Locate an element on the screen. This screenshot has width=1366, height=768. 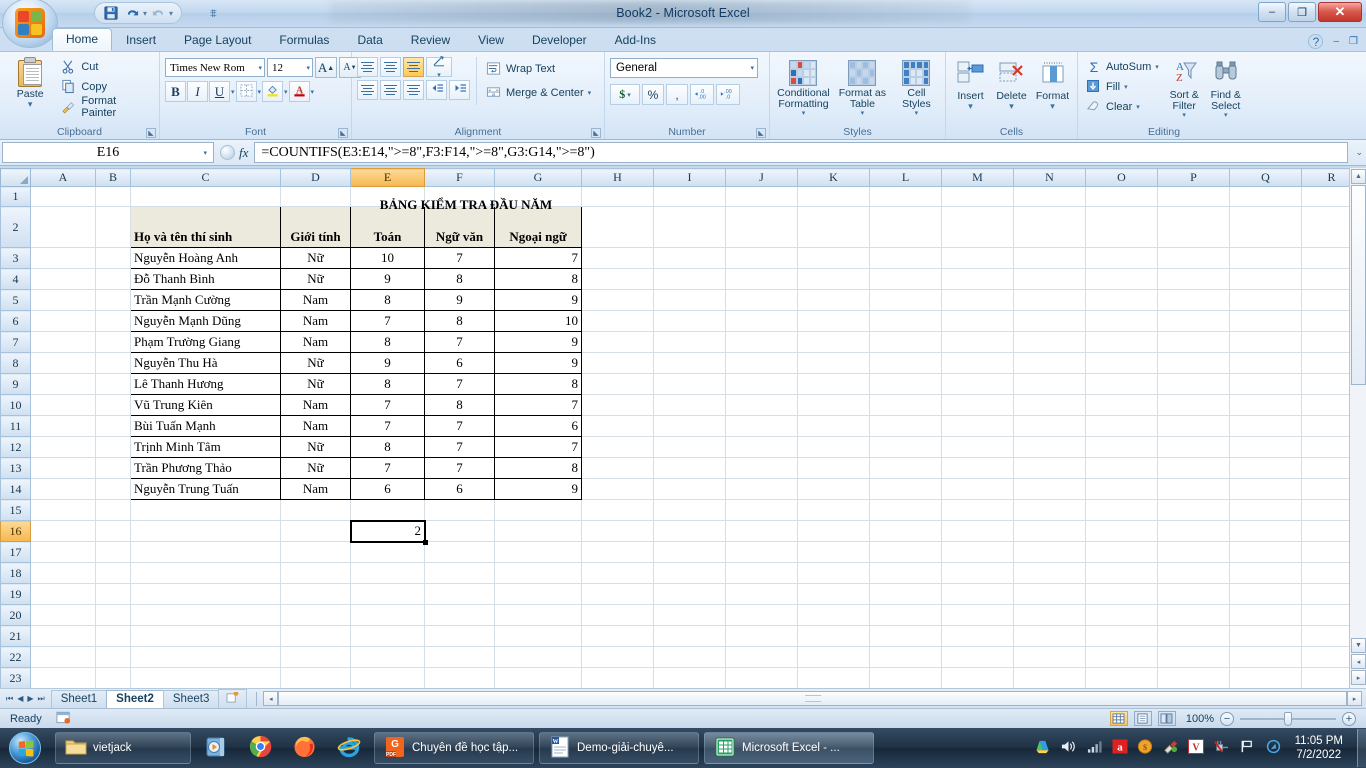
cell-J4 is located at coordinates (761, 279).